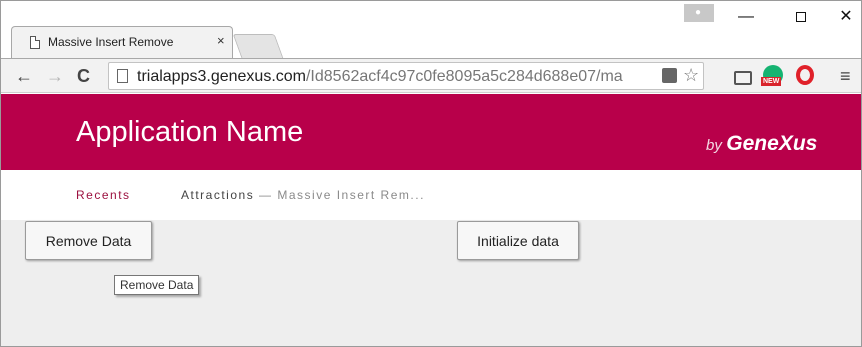  I want to click on close-window-button: ✕, so click(846, 17).